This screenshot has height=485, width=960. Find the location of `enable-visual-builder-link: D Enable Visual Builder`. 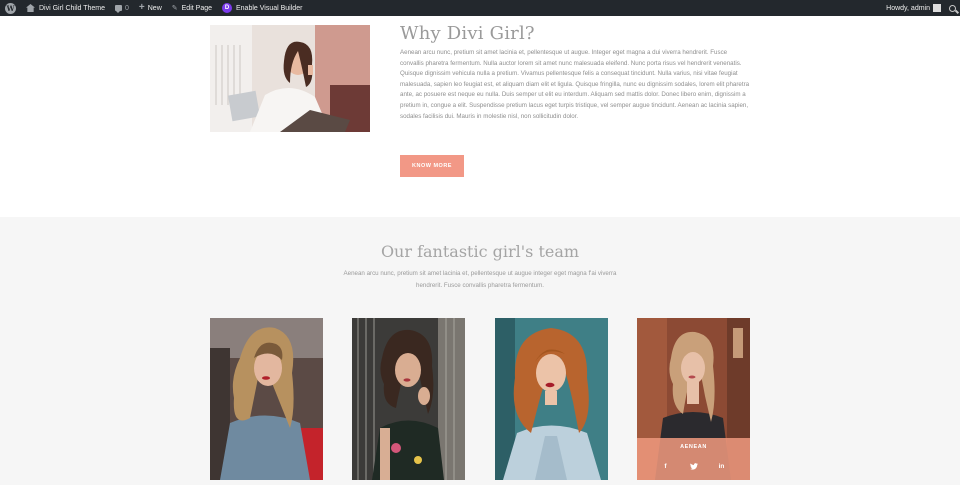

enable-visual-builder-link: D Enable Visual Builder is located at coordinates (262, 8).